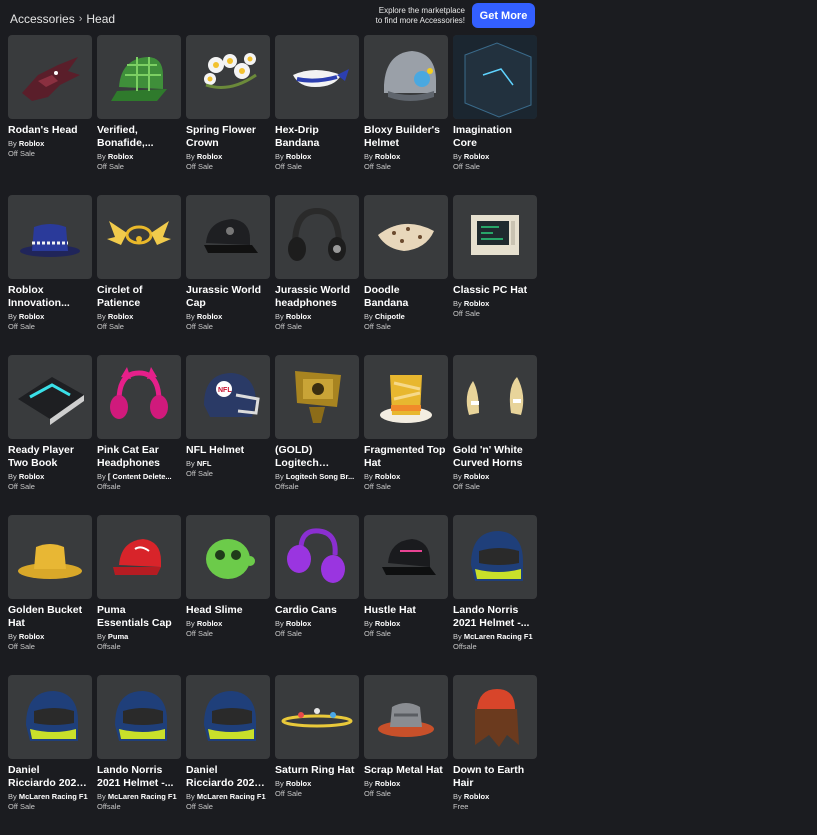 This screenshot has height=835, width=817. Describe the element at coordinates (406, 610) in the screenshot. I see `item-name: Hustle Hat` at that location.